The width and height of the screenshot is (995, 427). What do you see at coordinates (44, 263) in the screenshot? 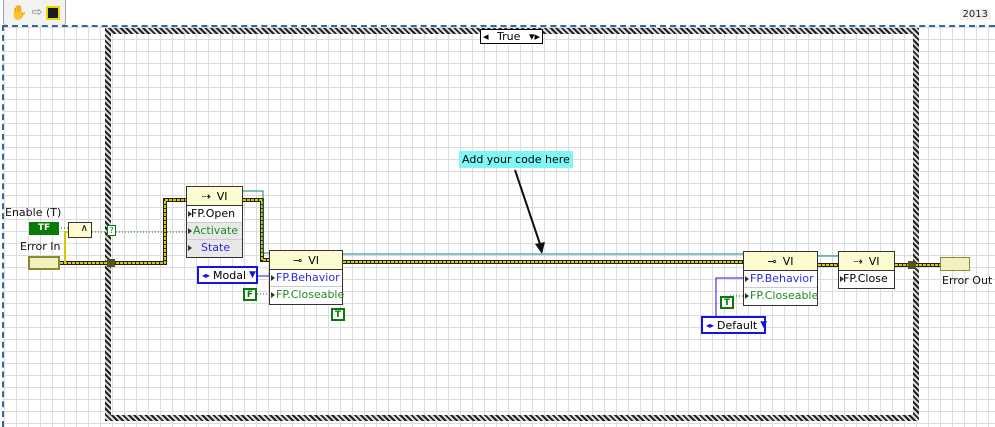
I see `error-in-control` at bounding box center [44, 263].